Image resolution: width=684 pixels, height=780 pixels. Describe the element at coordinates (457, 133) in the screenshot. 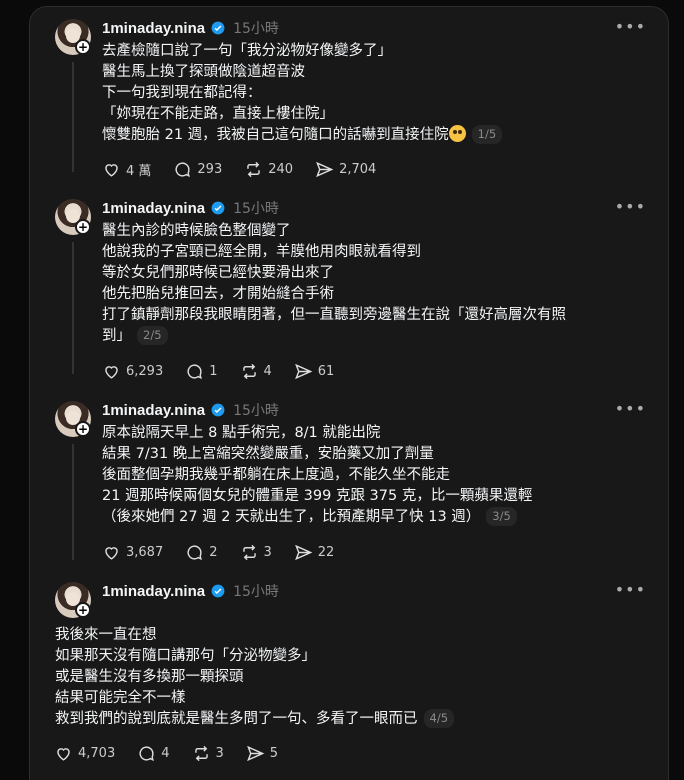

I see `flushed-face-icon` at that location.